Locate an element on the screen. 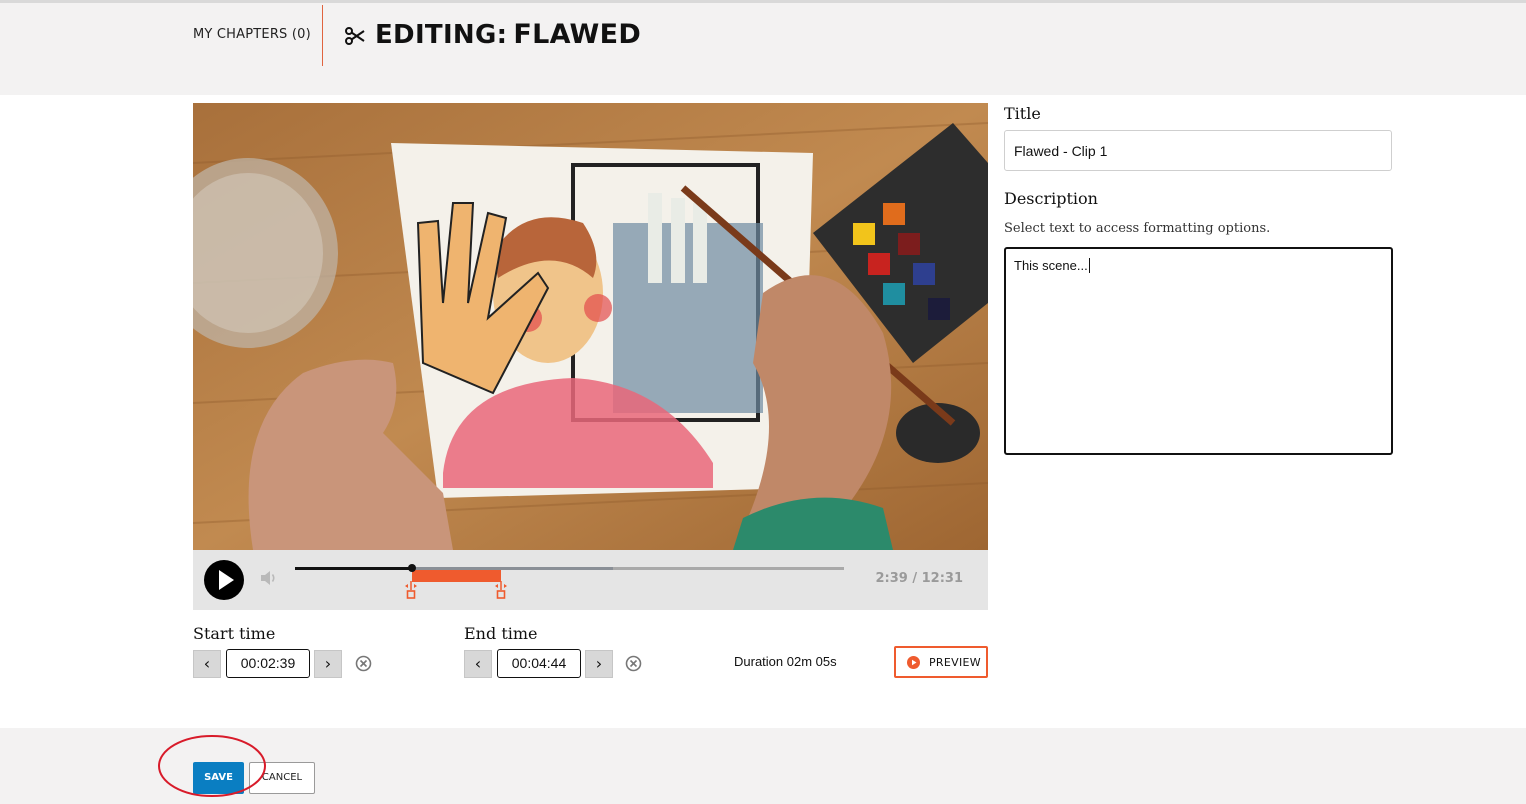  start-time-label: Start time is located at coordinates (234, 633).